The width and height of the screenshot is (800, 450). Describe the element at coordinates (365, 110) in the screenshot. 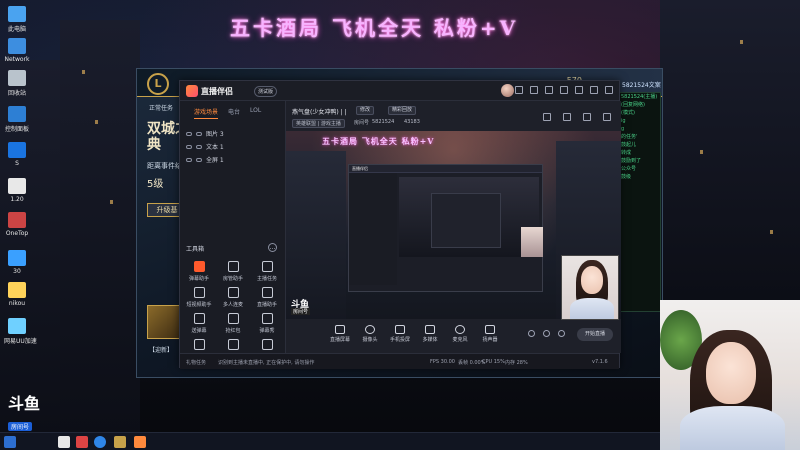

I see `edit-title-button: 修改` at that location.